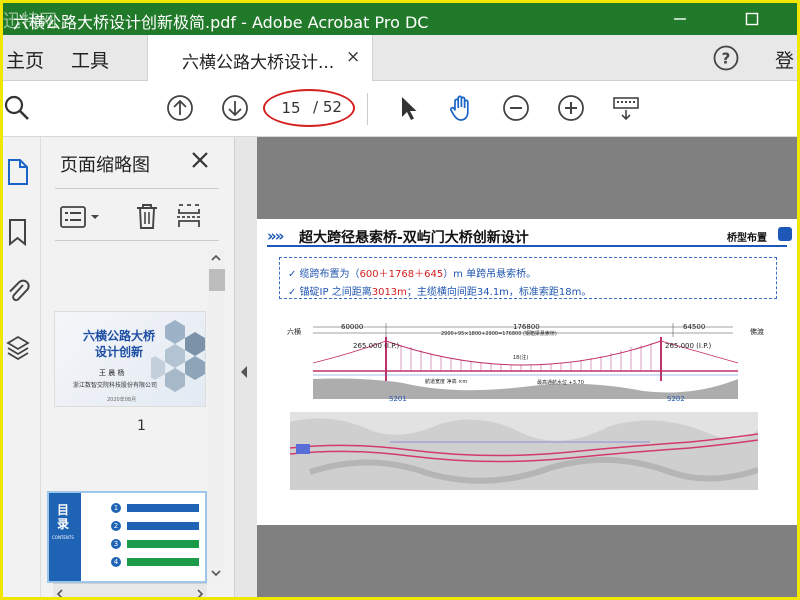 The image size is (800, 600). What do you see at coordinates (118, 336) in the screenshot?
I see `cover-title-line1: 六横公路大桥` at bounding box center [118, 336].